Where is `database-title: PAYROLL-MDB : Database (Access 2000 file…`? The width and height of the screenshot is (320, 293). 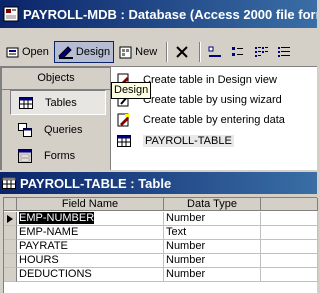 database-title: PAYROLL-MDB : Database (Access 2000 file… is located at coordinates (170, 14).